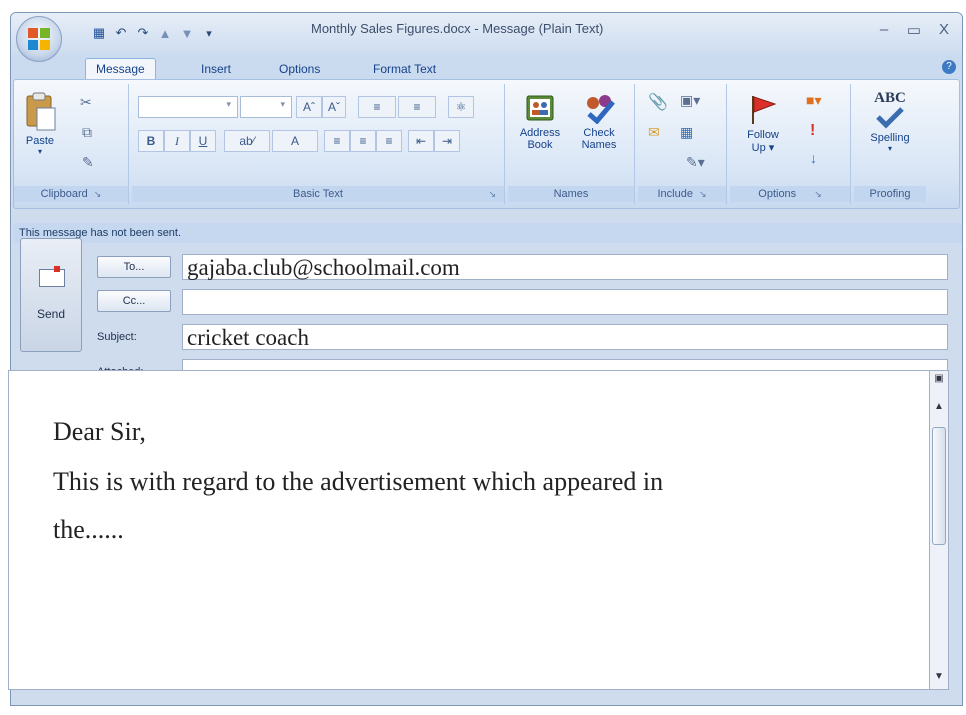 The width and height of the screenshot is (966, 715). What do you see at coordinates (790, 194) in the screenshot?
I see `options-group-label: Options ↘` at bounding box center [790, 194].